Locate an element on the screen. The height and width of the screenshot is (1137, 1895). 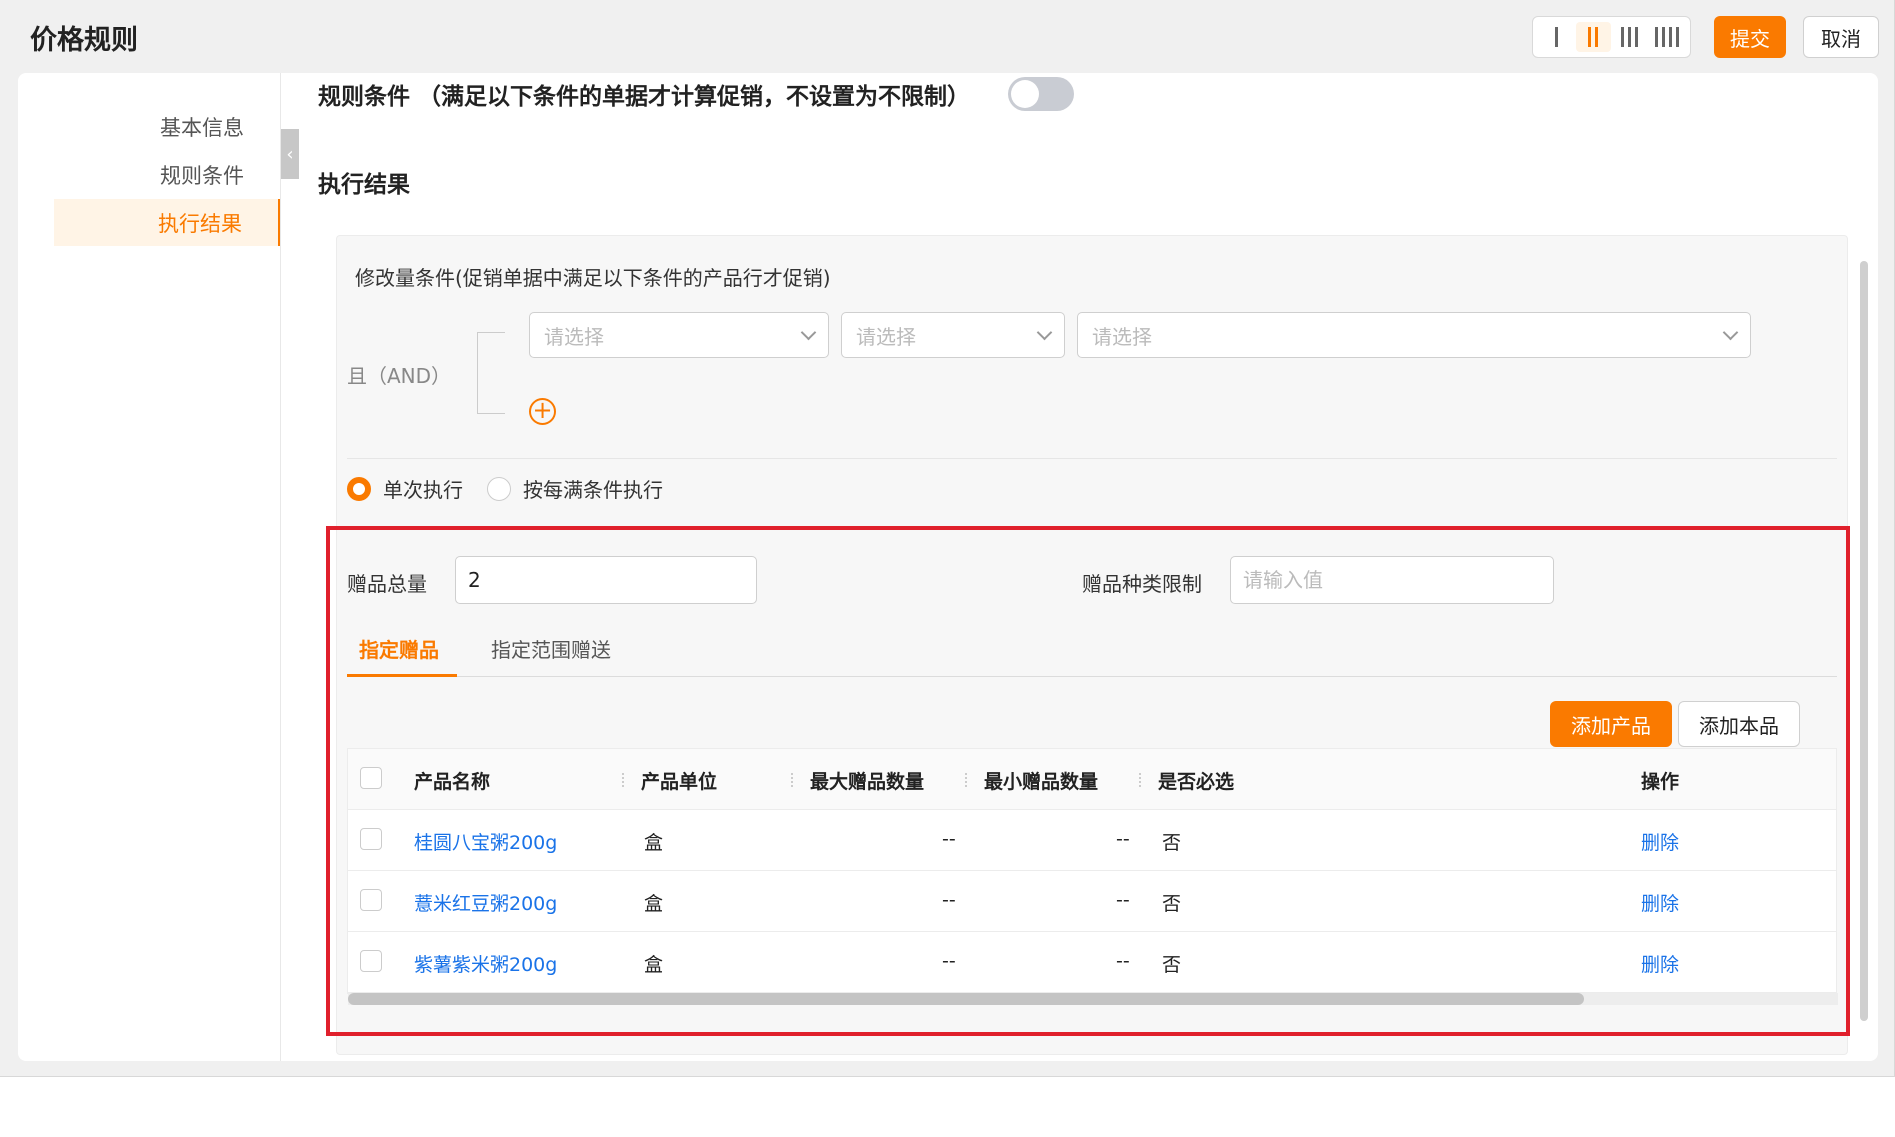
cancel-button: 取消 is located at coordinates (1841, 37).